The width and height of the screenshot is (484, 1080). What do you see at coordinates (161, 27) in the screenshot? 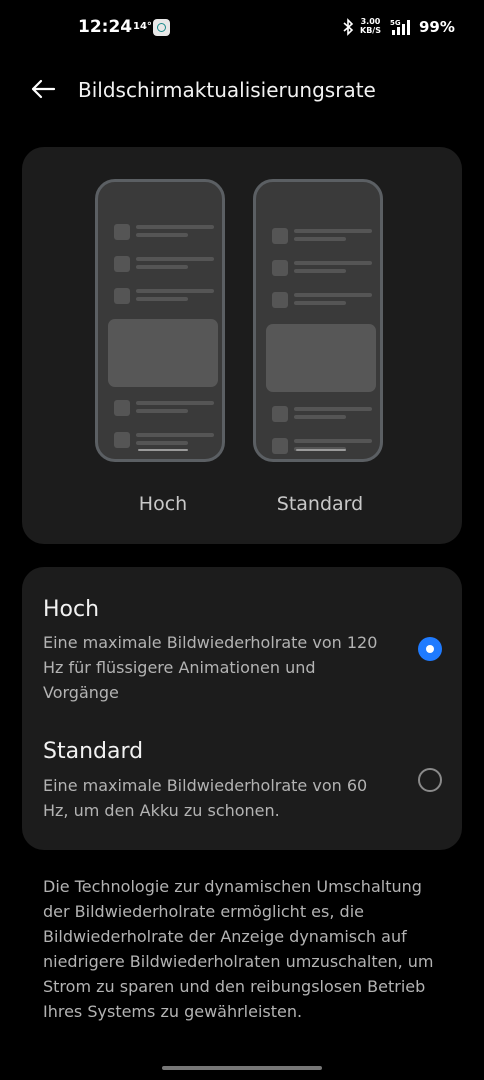
I see `notification-app-icon` at bounding box center [161, 27].